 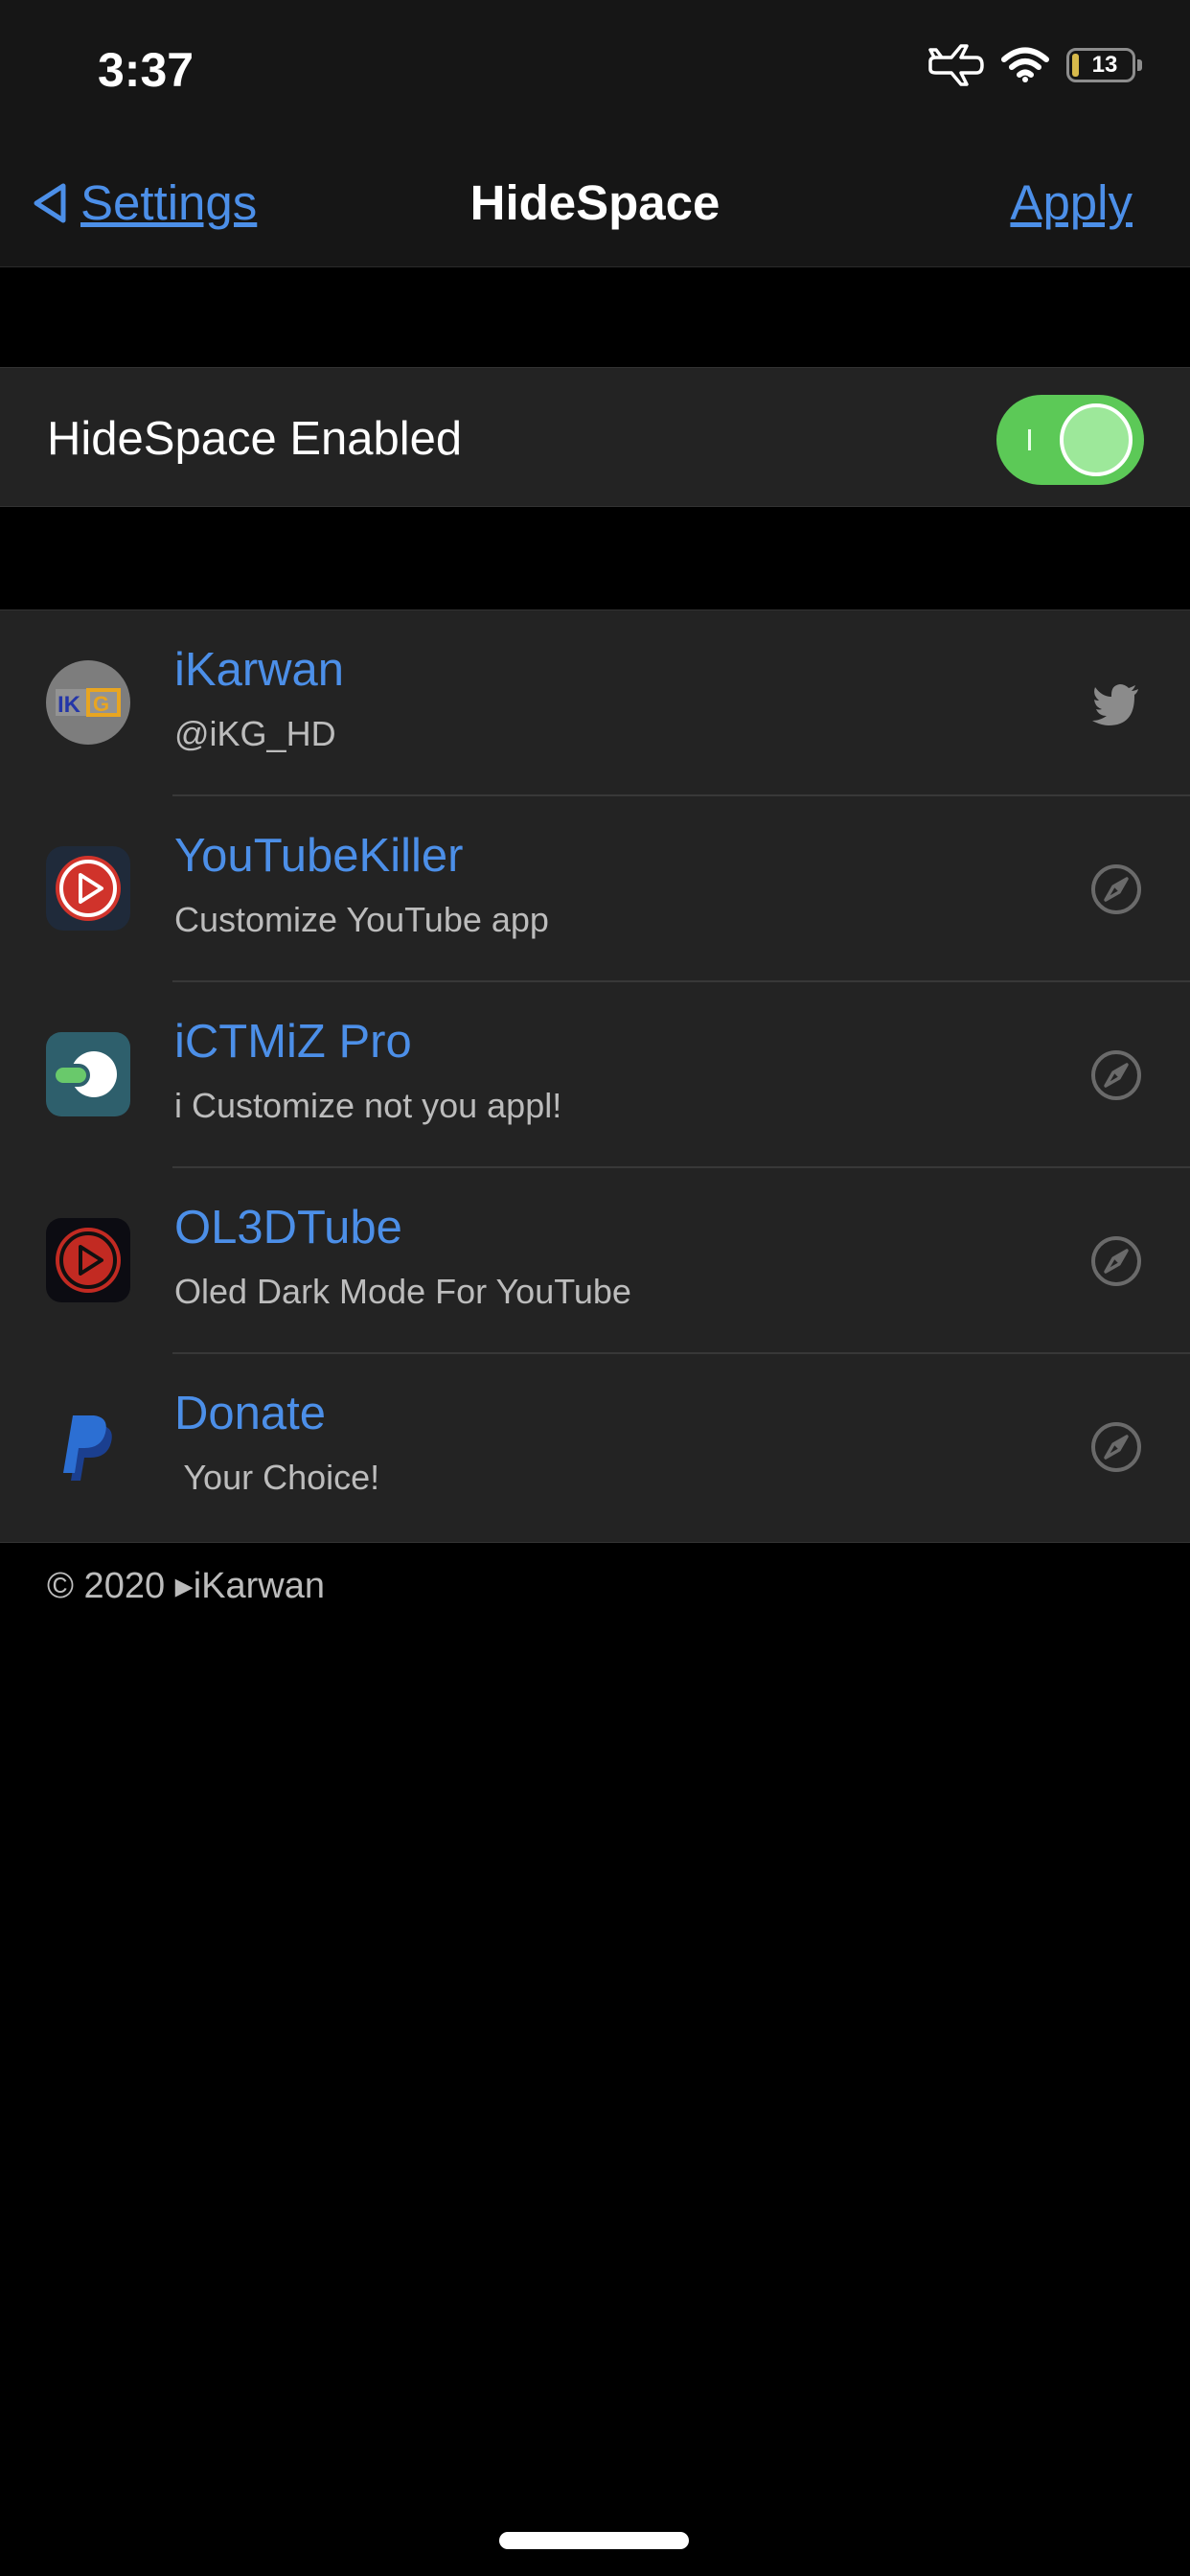 What do you see at coordinates (403, 1291) in the screenshot?
I see `row-subtitle: Oled Dark Mode For YouTube` at bounding box center [403, 1291].